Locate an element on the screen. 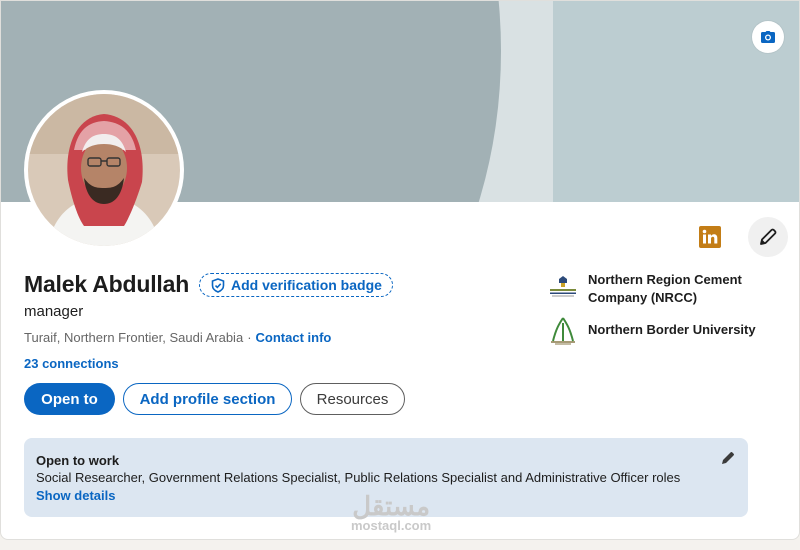 The width and height of the screenshot is (800, 550). org-name: Northern Border University is located at coordinates (672, 329).